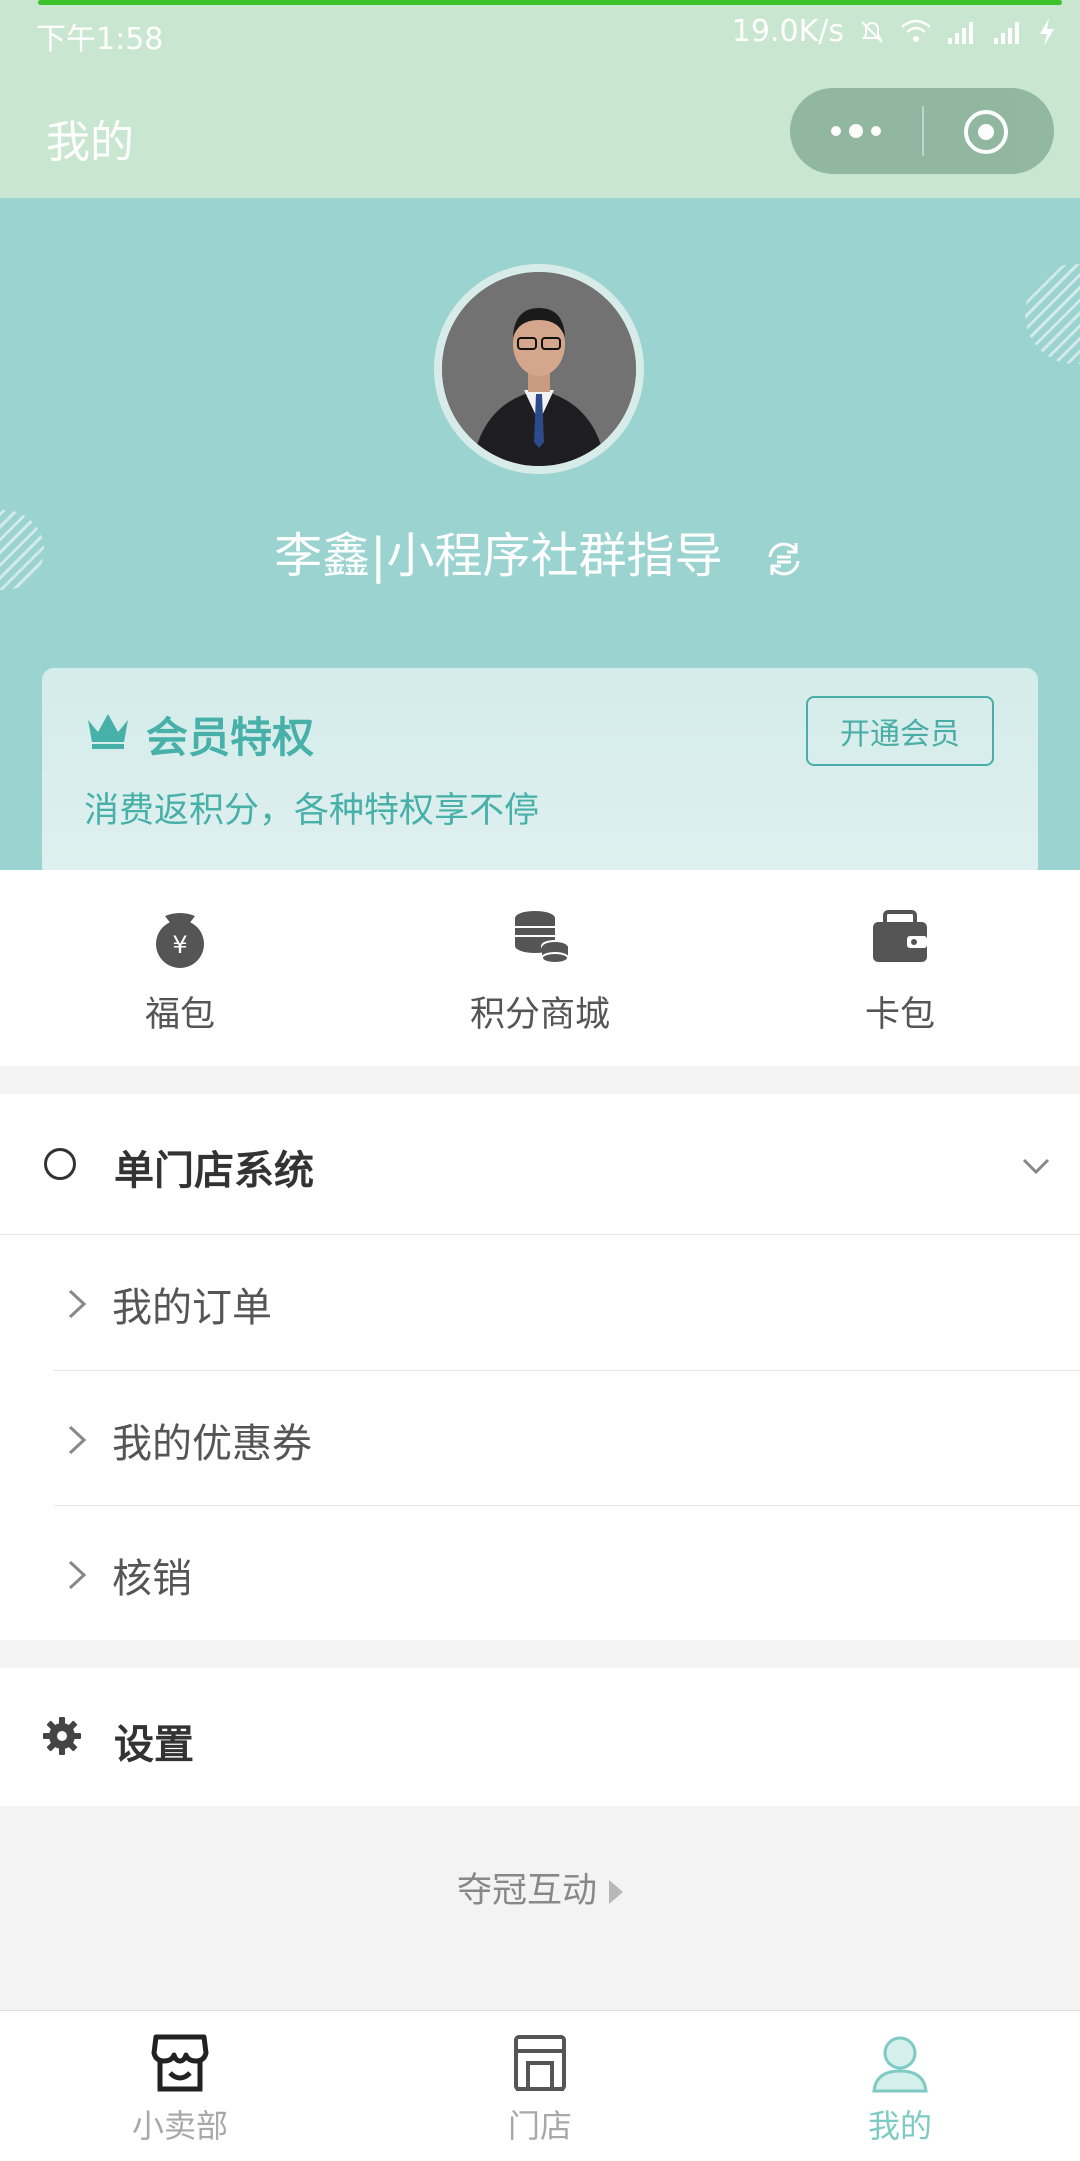  I want to click on avatar, so click(539, 369).